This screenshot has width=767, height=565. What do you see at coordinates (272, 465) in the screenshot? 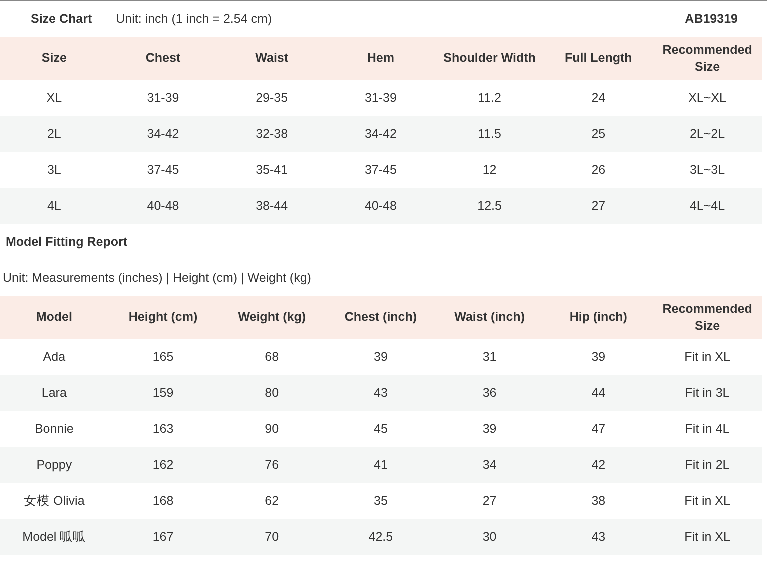
I see `table-cell: 76` at bounding box center [272, 465].